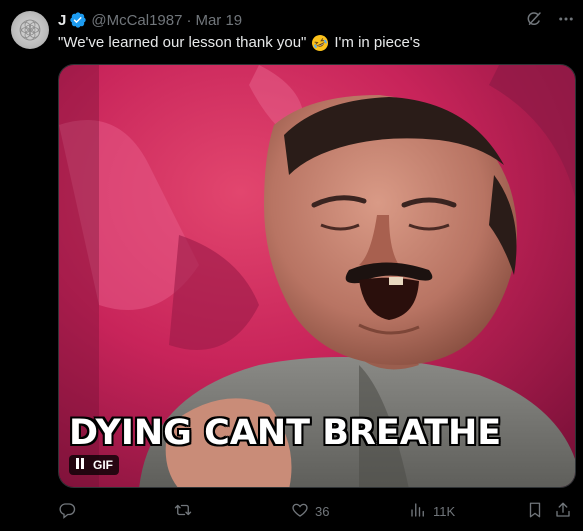 Image resolution: width=583 pixels, height=531 pixels. I want to click on bookmark-icon, so click(535, 511).